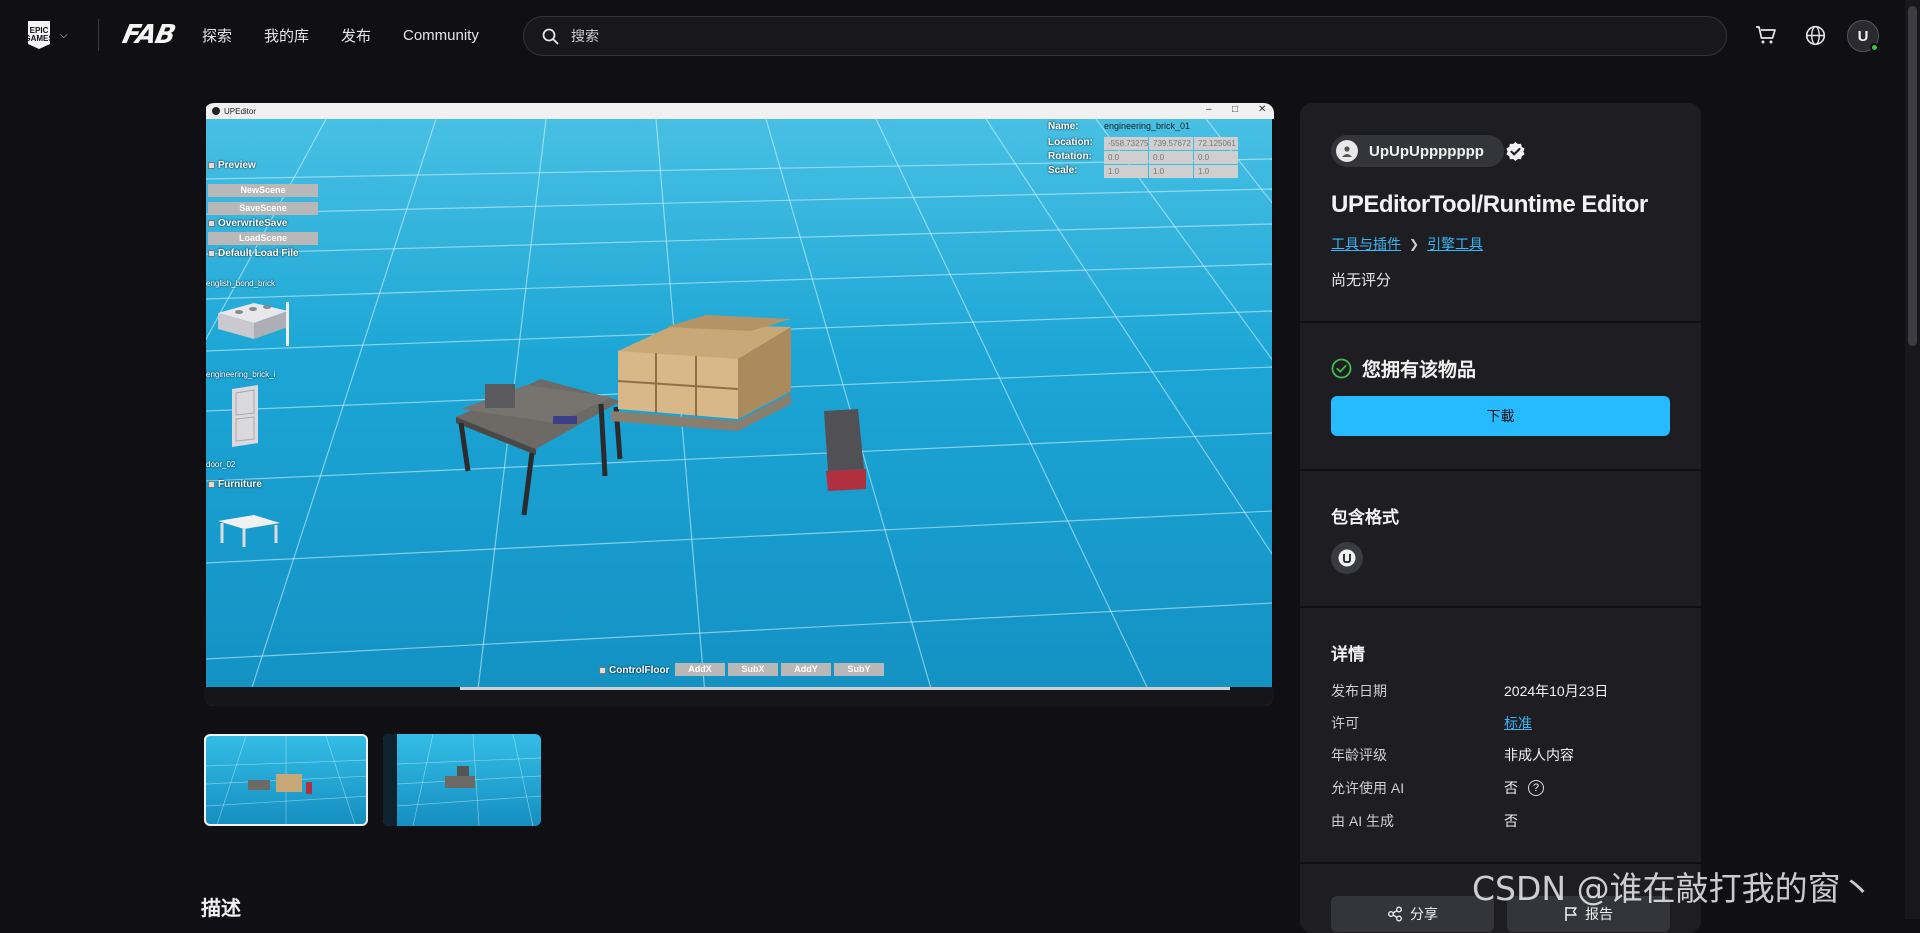 The image size is (1920, 933). What do you see at coordinates (740, 111) in the screenshot?
I see `app-window-titlebar: UPEditor – □ ✕` at bounding box center [740, 111].